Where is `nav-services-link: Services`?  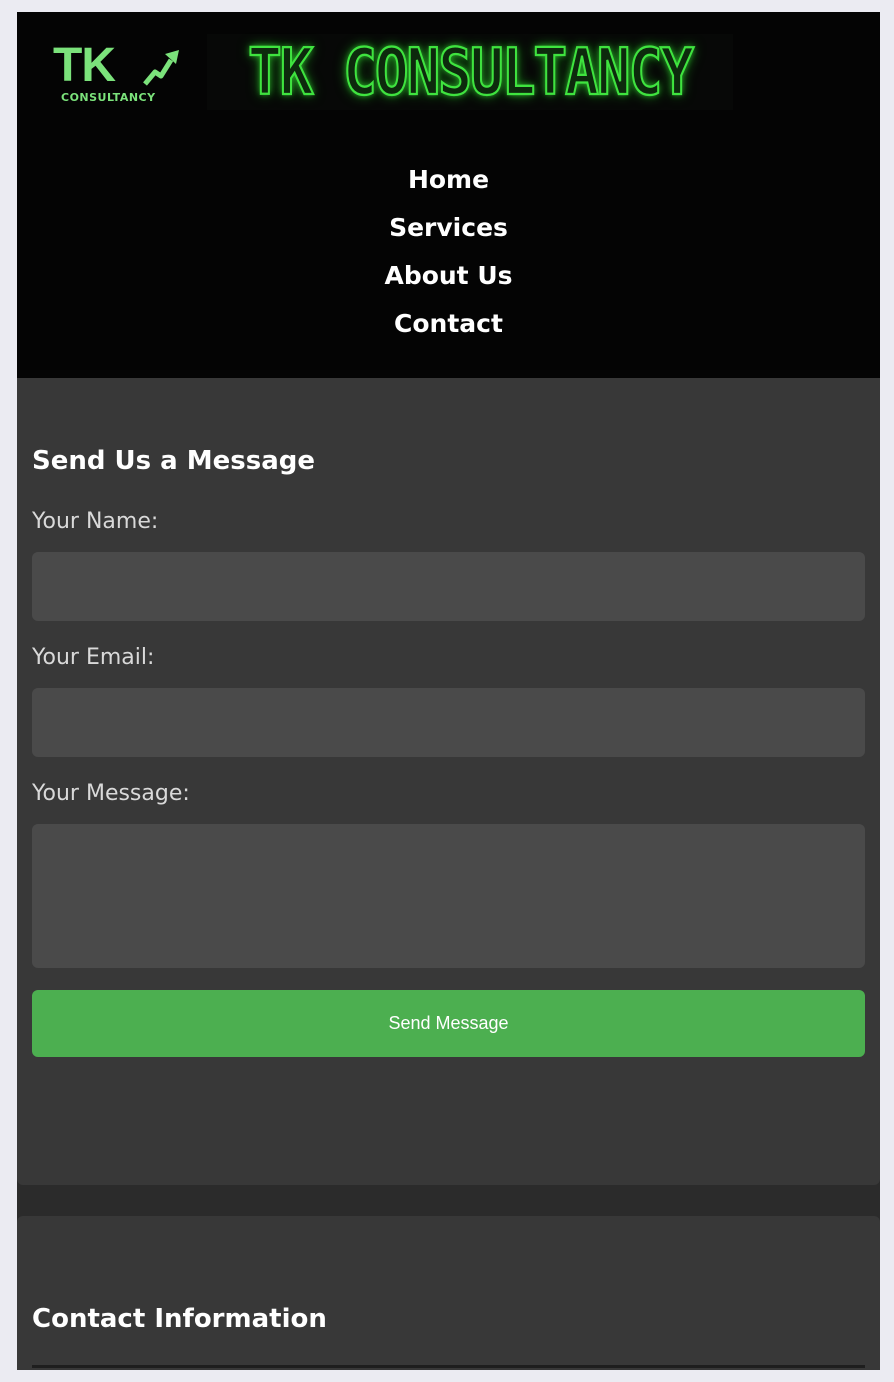
nav-services-link: Services is located at coordinates (448, 228).